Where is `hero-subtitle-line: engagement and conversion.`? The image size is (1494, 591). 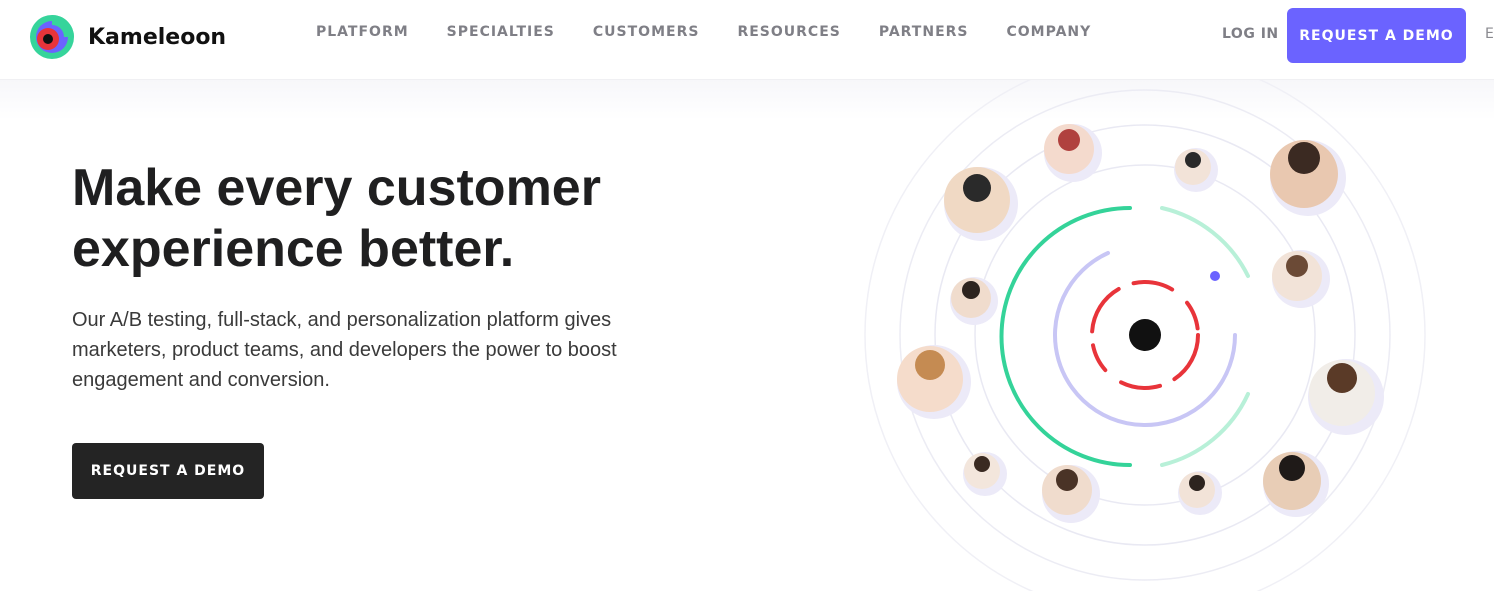 hero-subtitle-line: engagement and conversion. is located at coordinates (201, 380).